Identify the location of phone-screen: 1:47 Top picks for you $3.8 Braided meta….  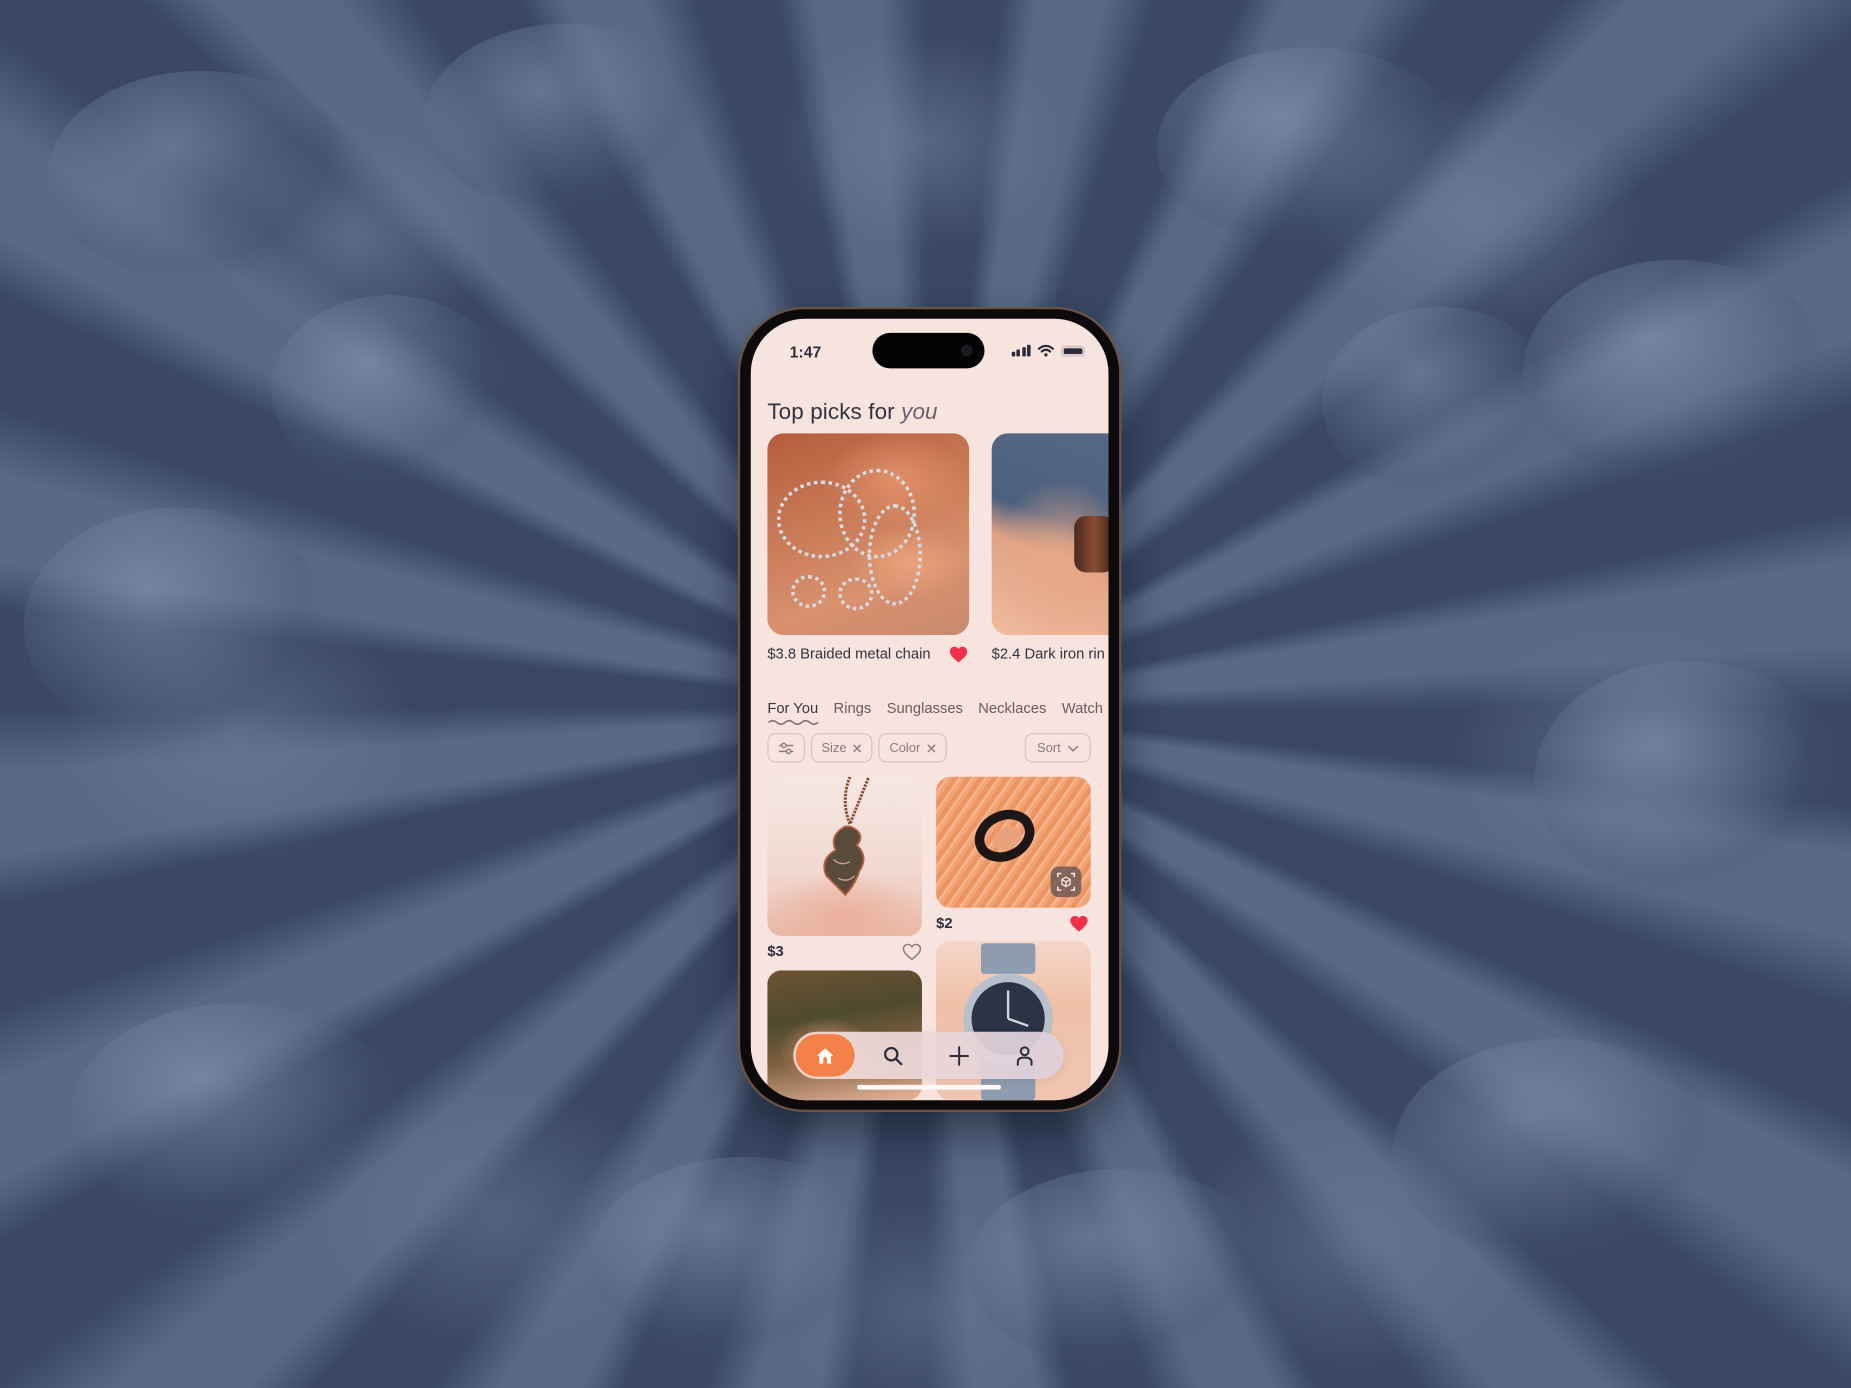
(929, 709).